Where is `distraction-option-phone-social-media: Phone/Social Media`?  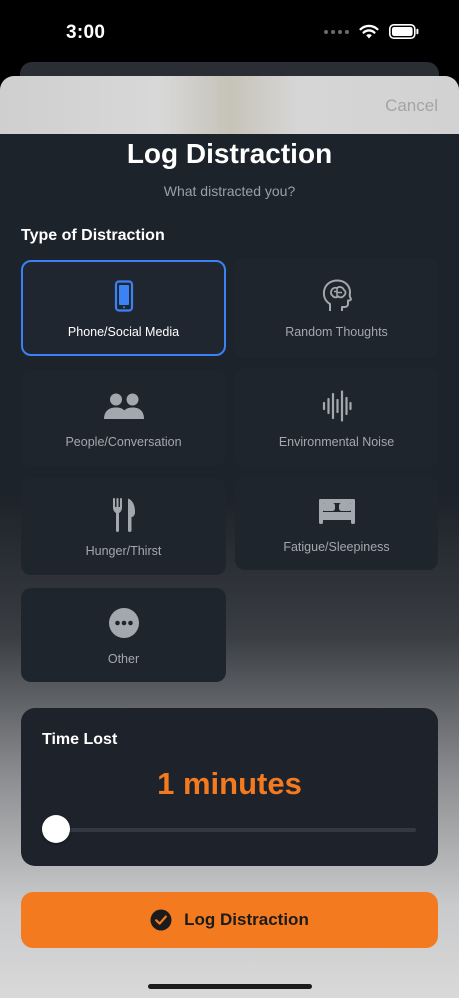
distraction-option-phone-social-media: Phone/Social Media is located at coordinates (123, 308).